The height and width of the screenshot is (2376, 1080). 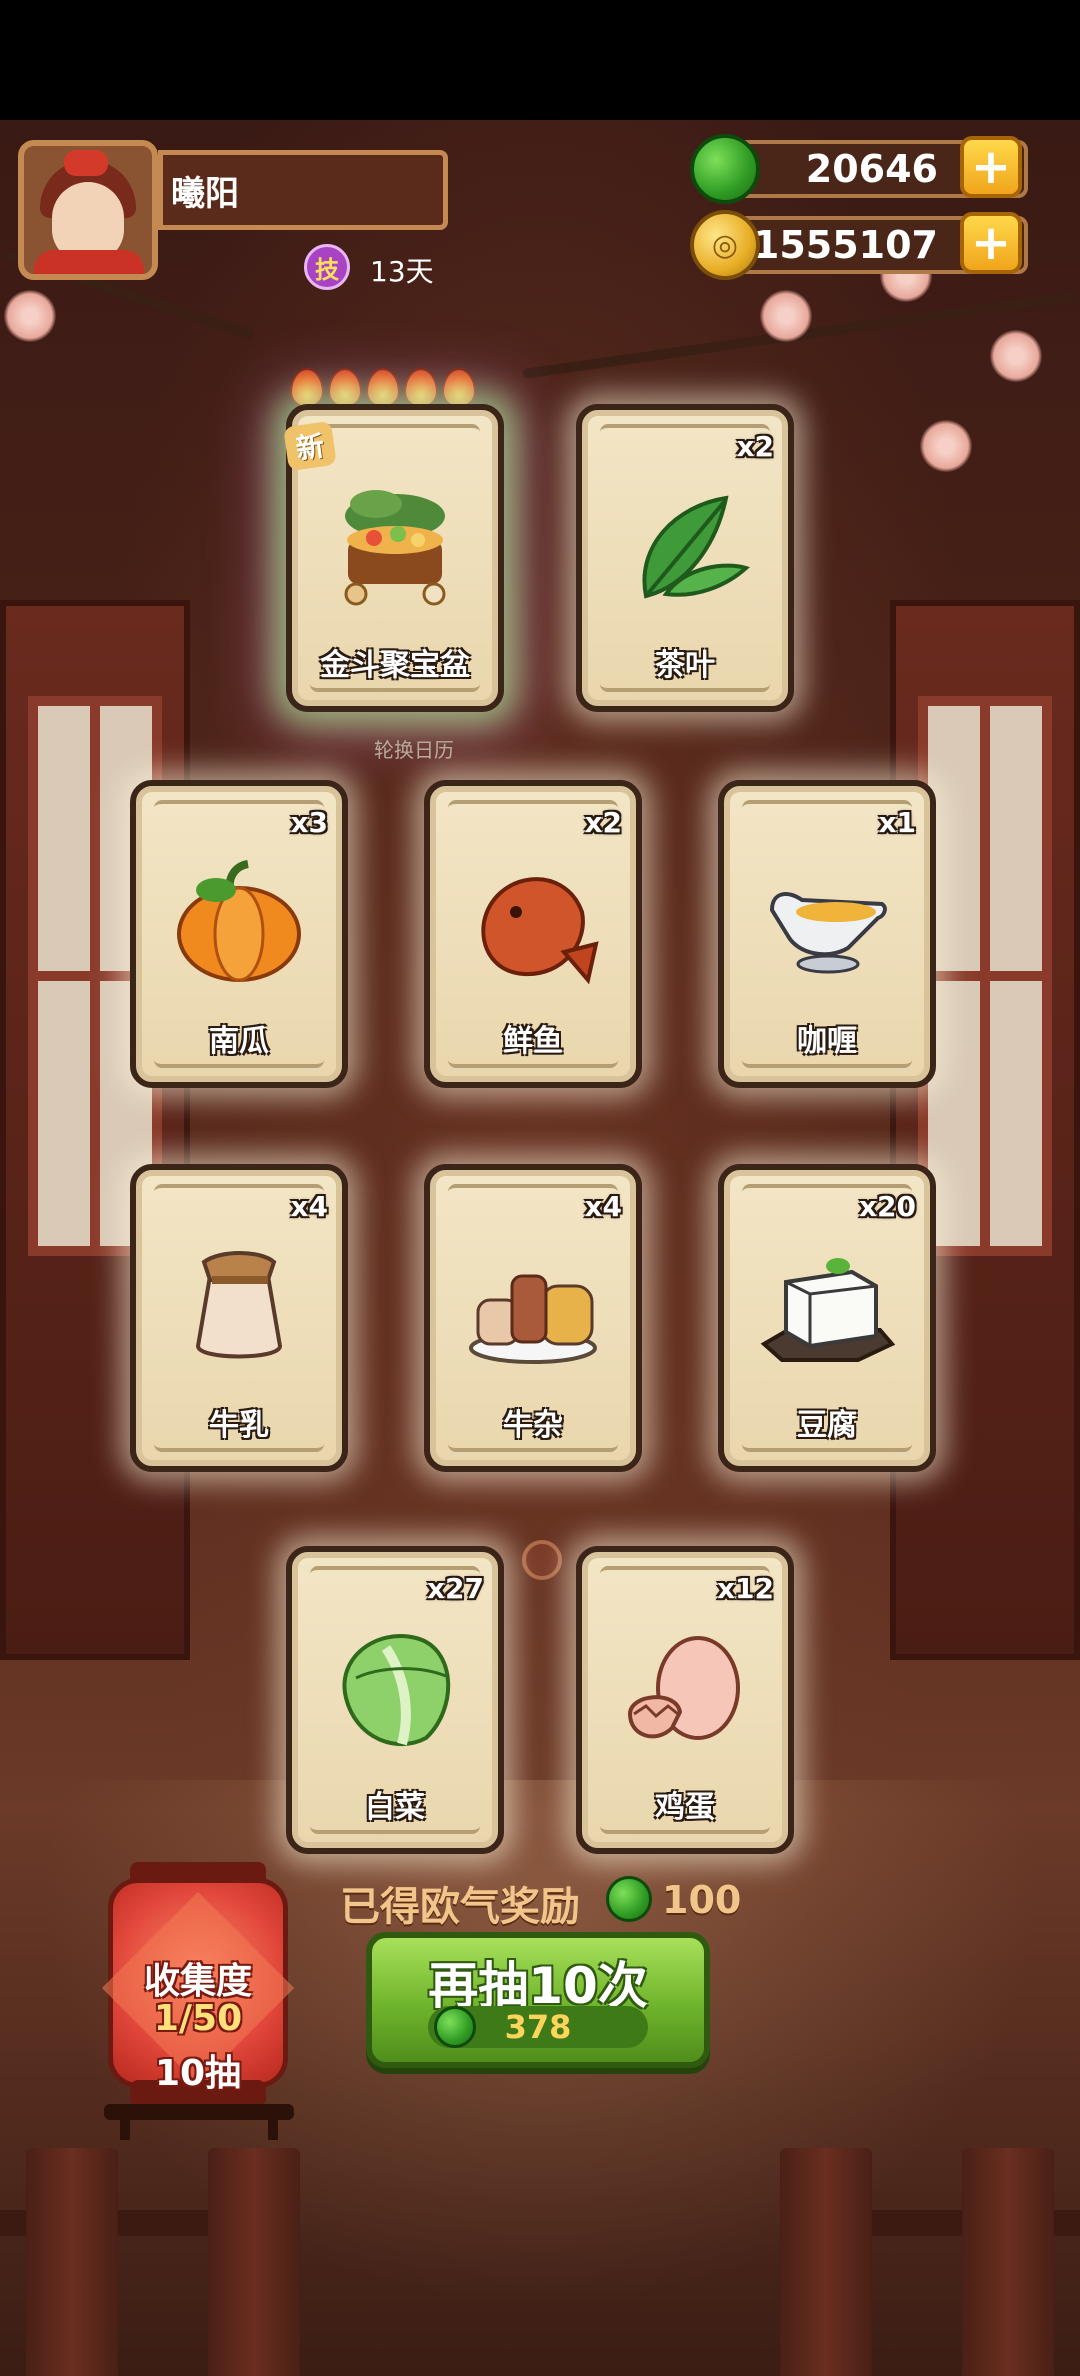 I want to click on avatar-robe, so click(x=89, y=262).